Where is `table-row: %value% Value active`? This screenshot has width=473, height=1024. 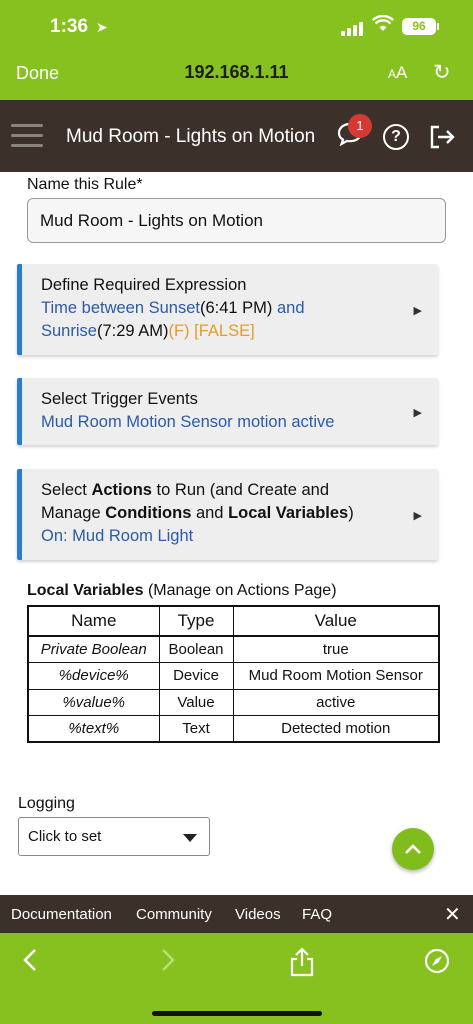 table-row: %value% Value active is located at coordinates (233, 702).